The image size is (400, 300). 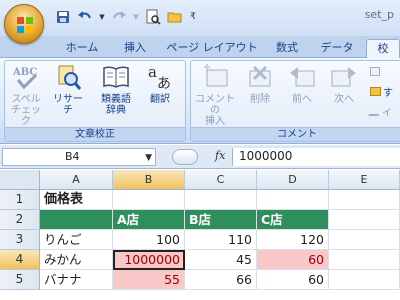 What do you see at coordinates (20, 220) in the screenshot?
I see `row-header-2: 2` at bounding box center [20, 220].